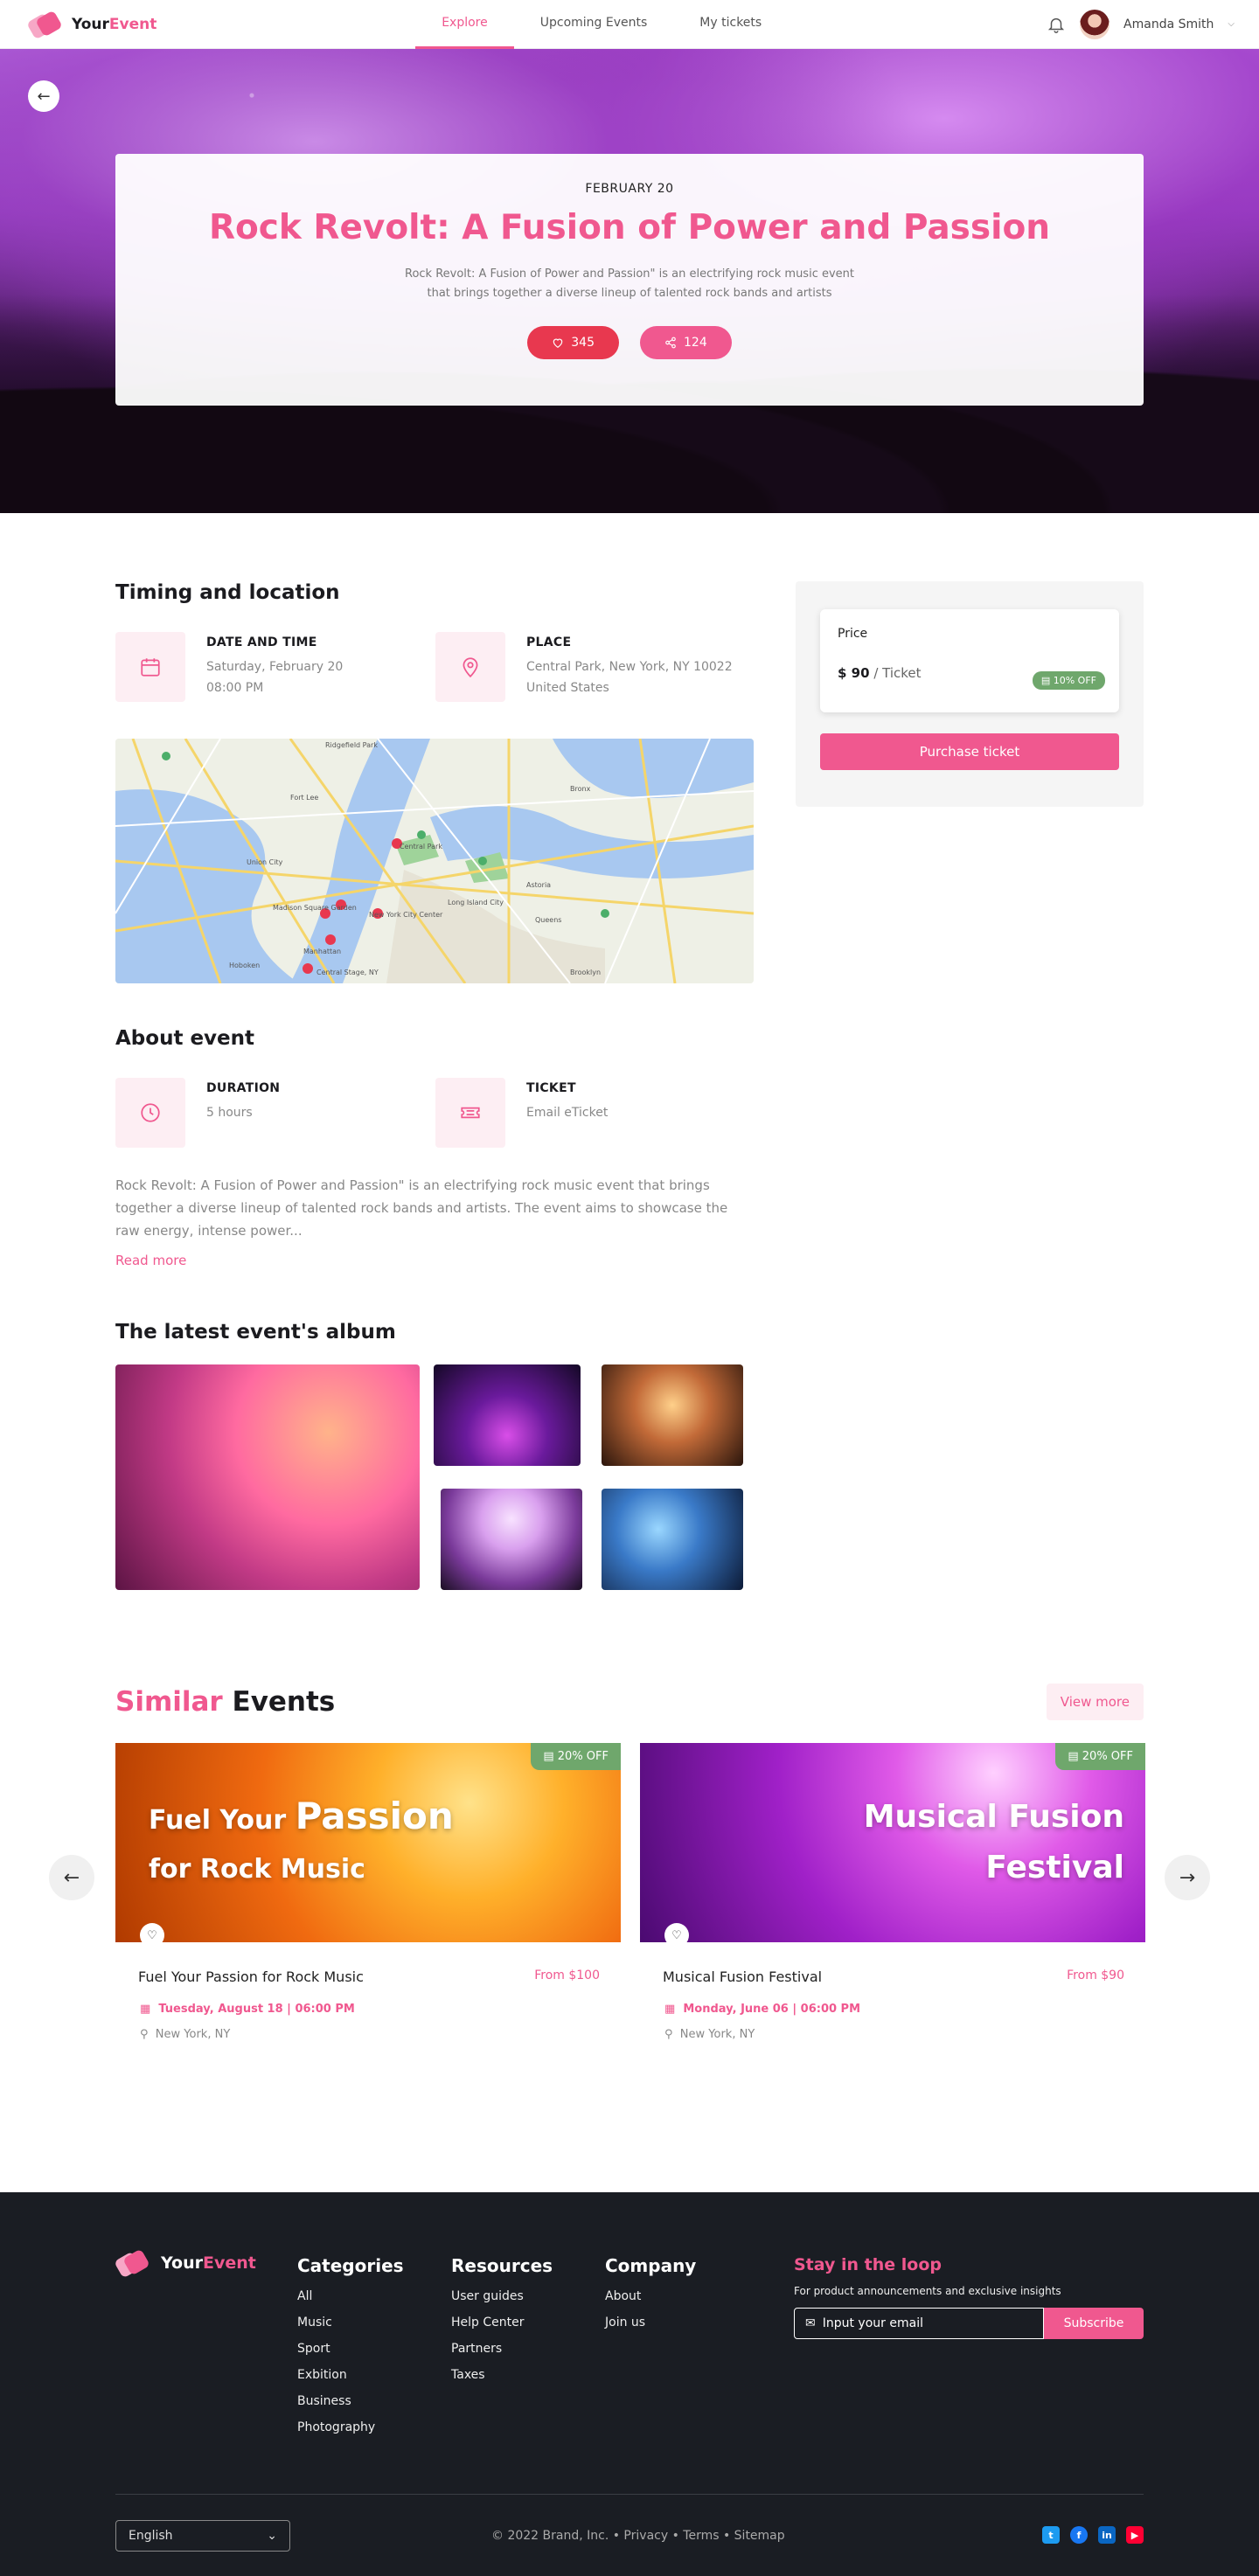 Image resolution: width=1259 pixels, height=2576 pixels. Describe the element at coordinates (275, 1113) in the screenshot. I see `duration-item: DURATION 5 hours` at that location.